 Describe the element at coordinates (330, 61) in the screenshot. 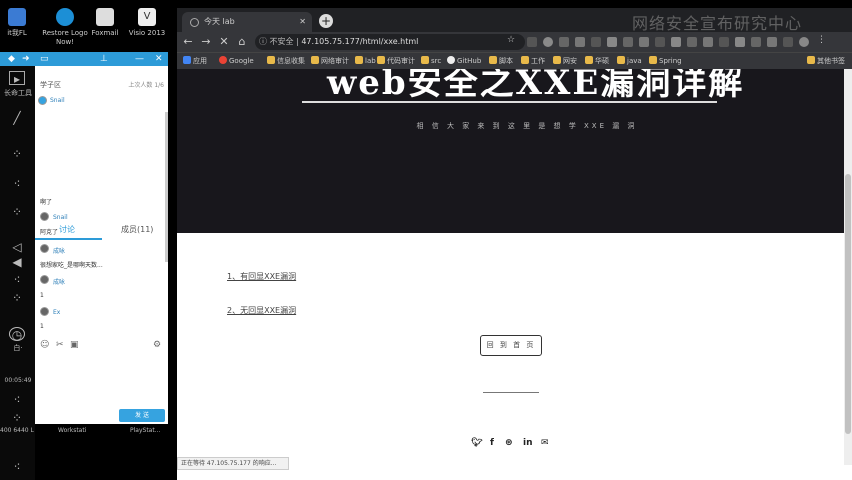

I see `bookmark-item: 网络审计` at that location.